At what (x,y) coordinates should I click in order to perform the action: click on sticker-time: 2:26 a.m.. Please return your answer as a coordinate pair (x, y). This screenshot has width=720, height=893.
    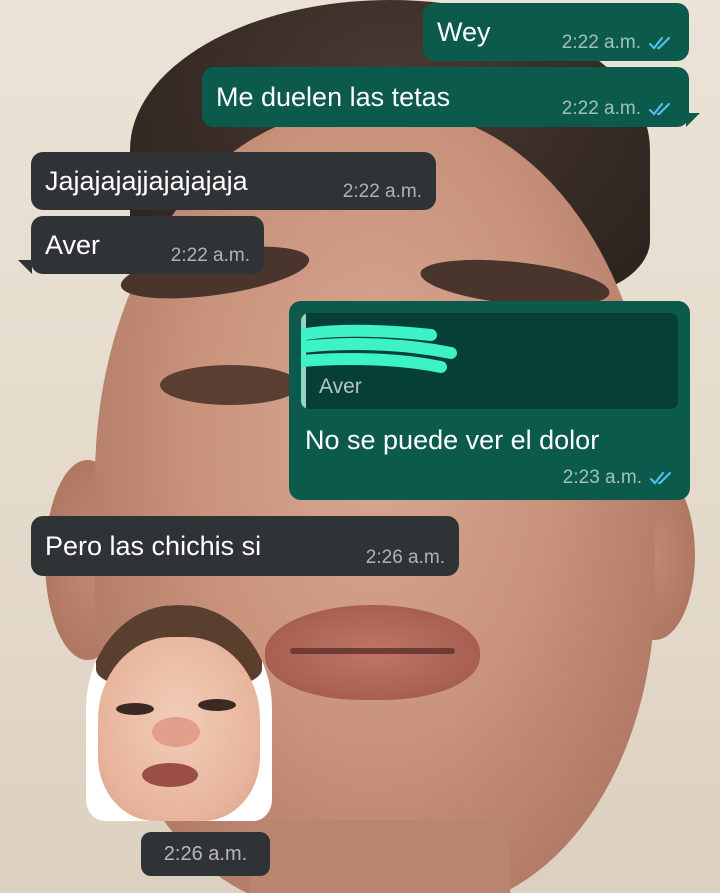
    Looking at the image, I should click on (205, 854).